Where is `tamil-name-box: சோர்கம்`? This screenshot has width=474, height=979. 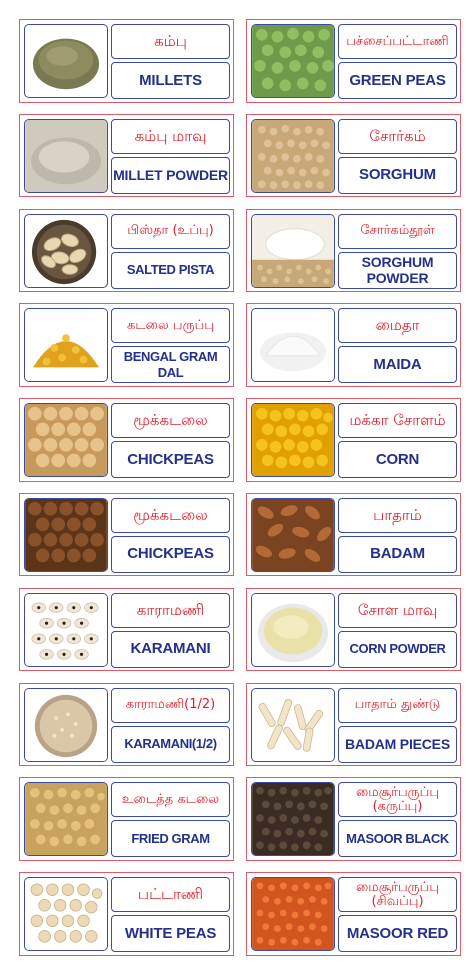
tamil-name-box: சோர்கம் is located at coordinates (397, 136).